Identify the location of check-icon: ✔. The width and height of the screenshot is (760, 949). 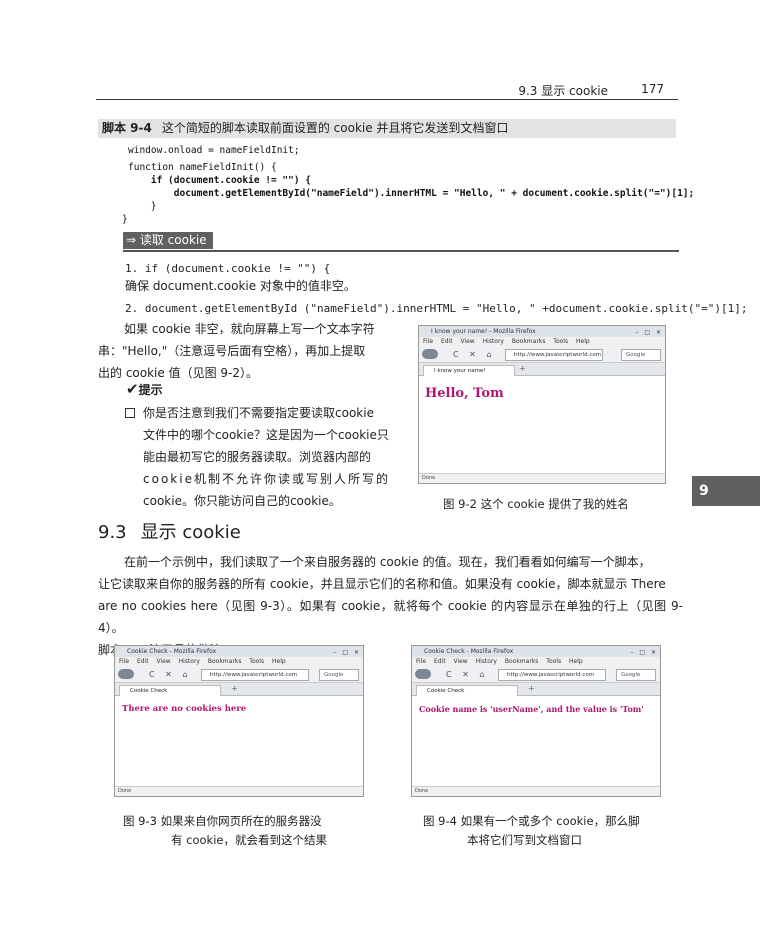
(132, 389).